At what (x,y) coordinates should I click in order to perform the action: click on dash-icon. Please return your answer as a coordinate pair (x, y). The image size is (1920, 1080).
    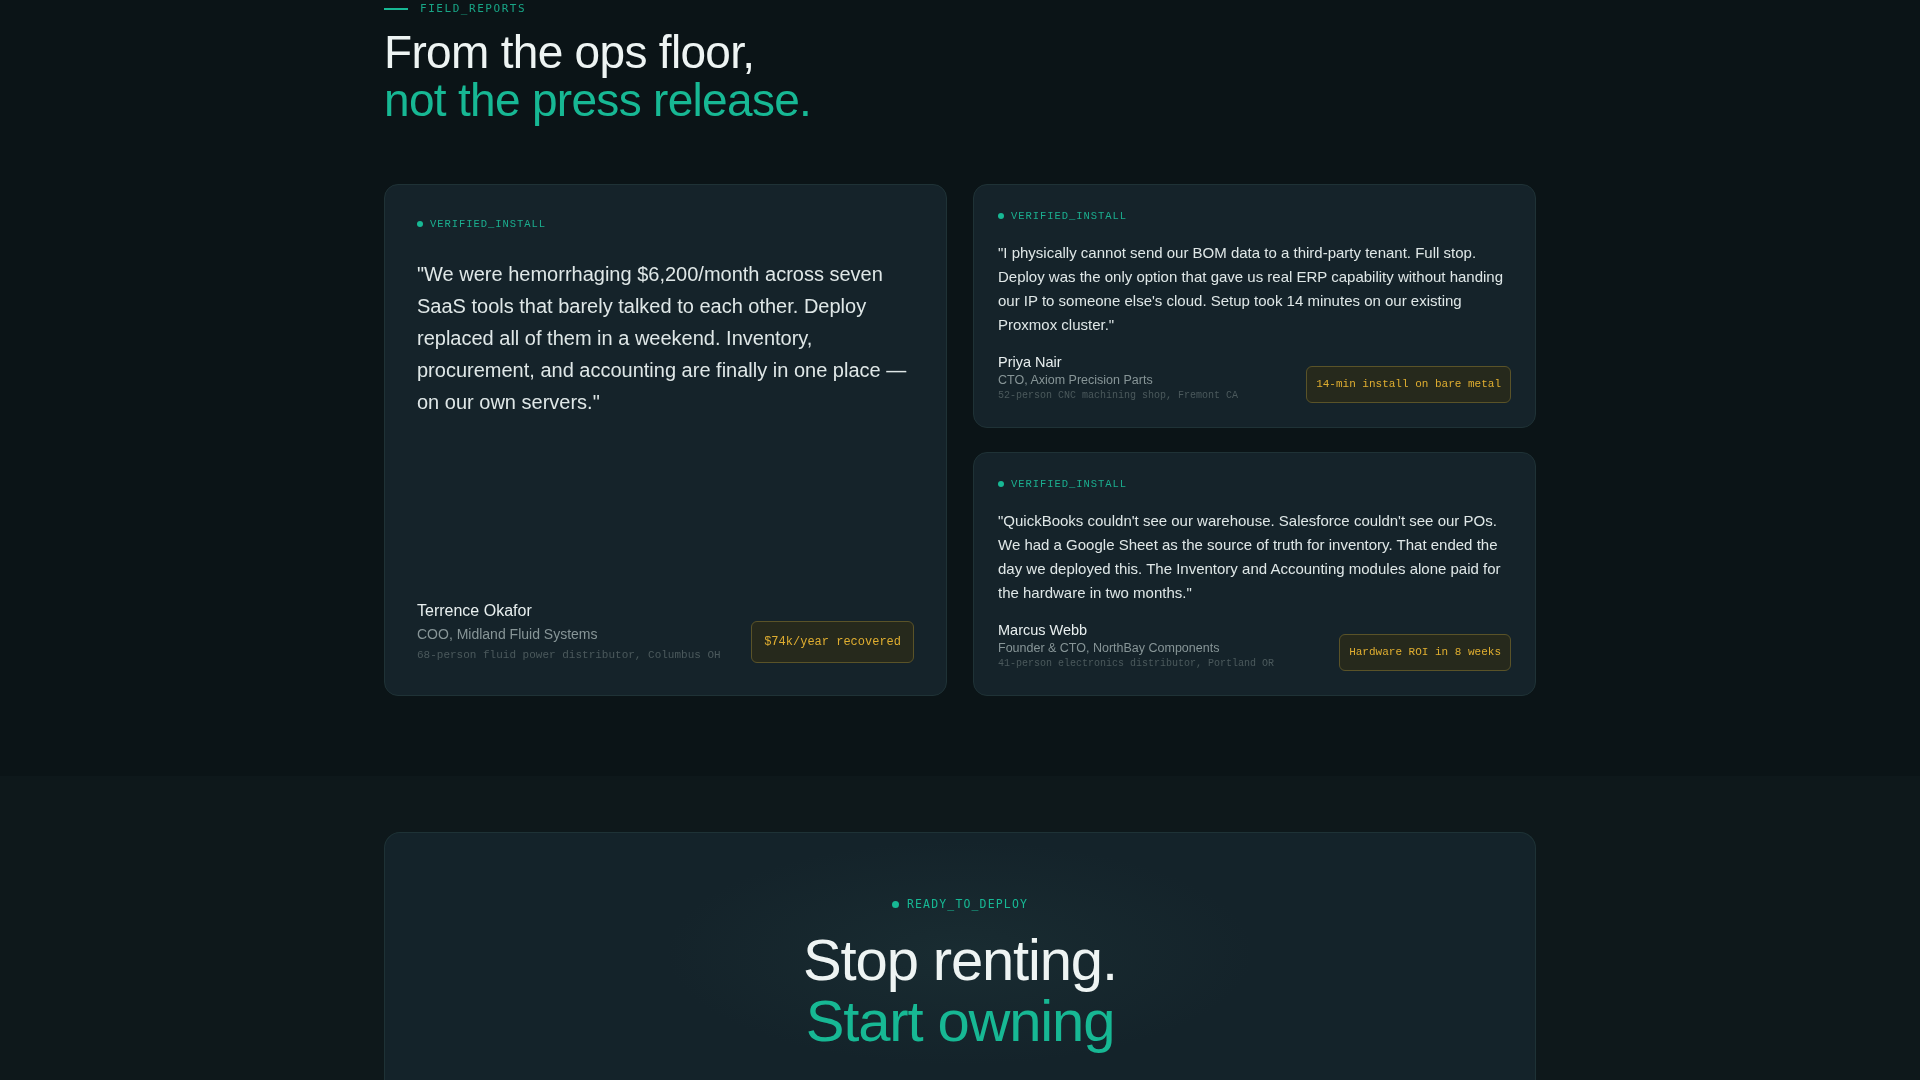
    Looking at the image, I should click on (396, 9).